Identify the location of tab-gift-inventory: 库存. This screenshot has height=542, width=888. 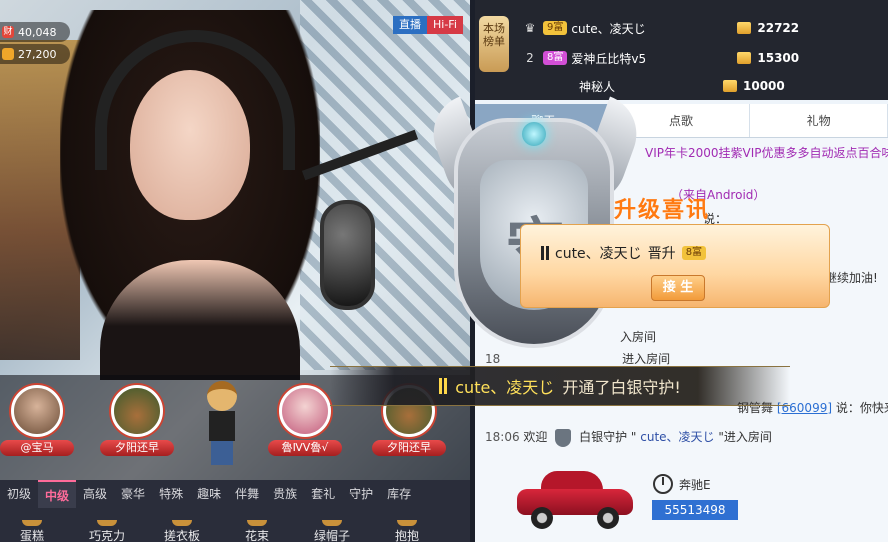
(399, 494).